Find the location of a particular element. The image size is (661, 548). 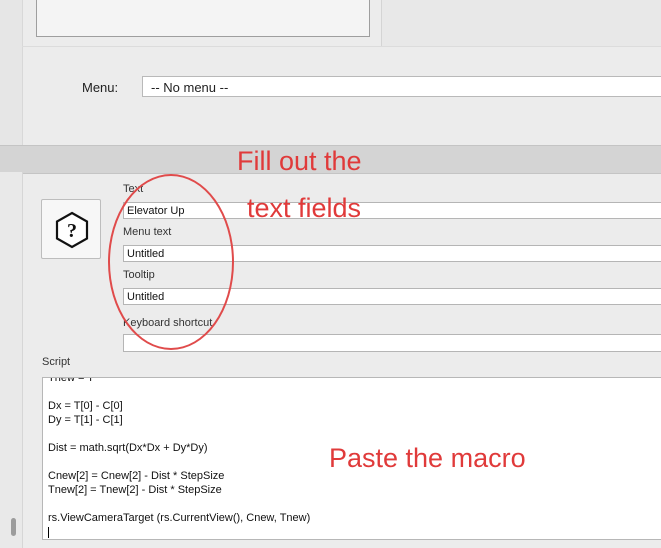

preview-pane is located at coordinates (203, 18).